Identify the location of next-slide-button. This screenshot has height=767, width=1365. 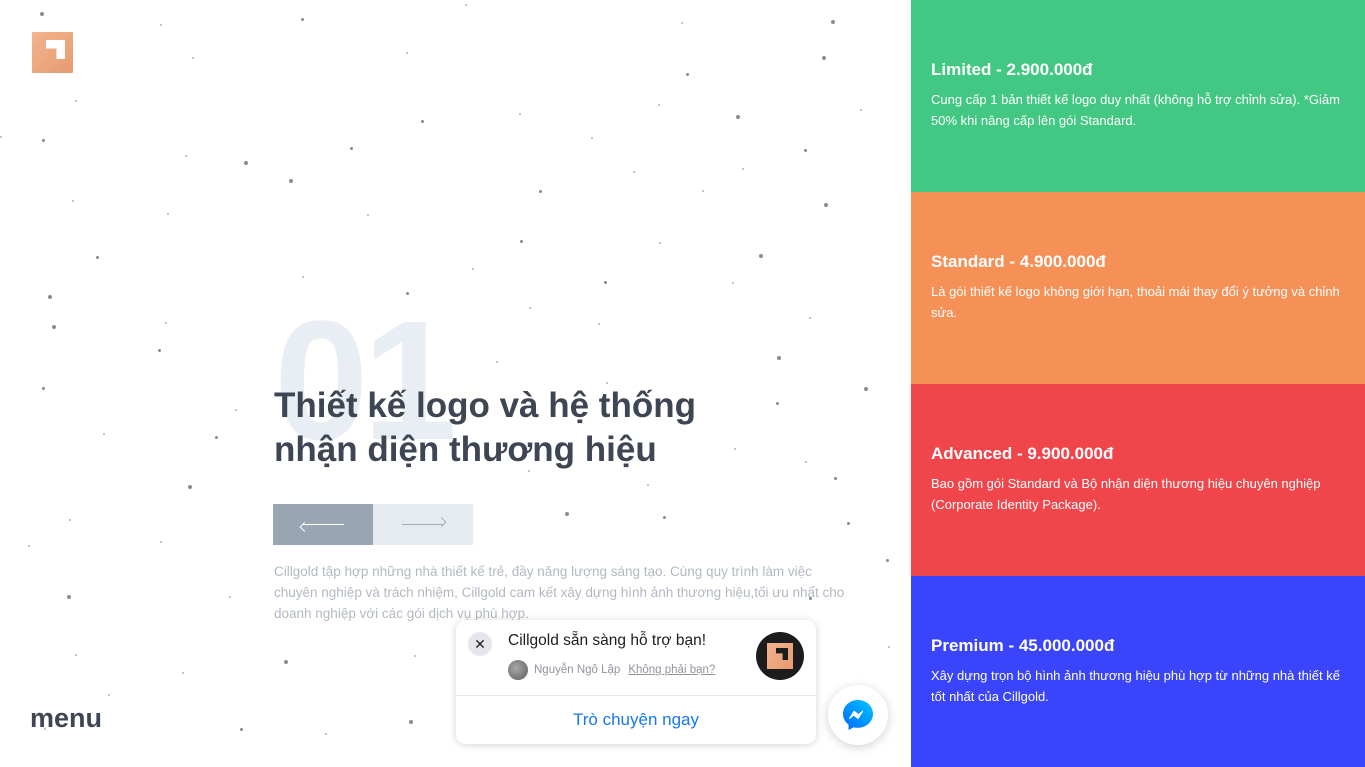
(423, 524).